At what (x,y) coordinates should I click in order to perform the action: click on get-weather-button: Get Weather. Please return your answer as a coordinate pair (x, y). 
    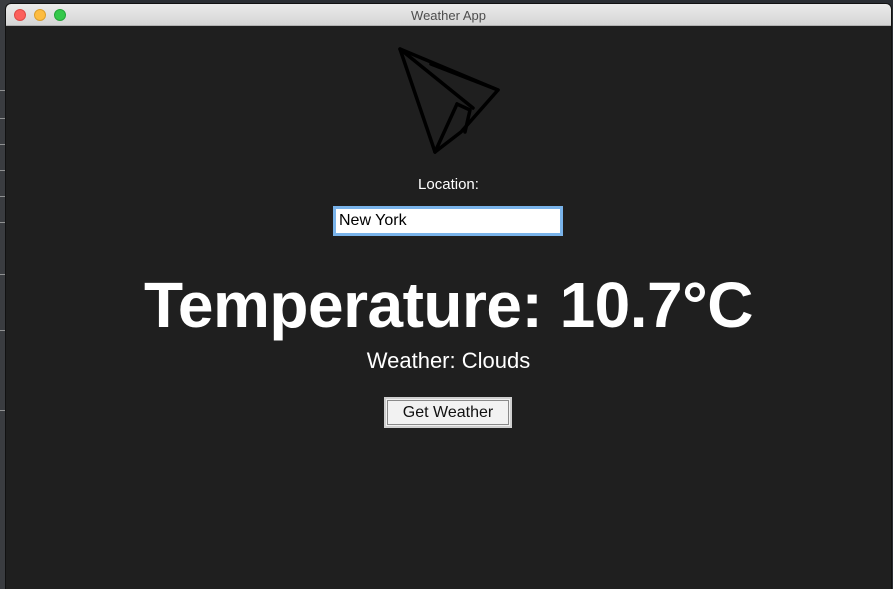
    Looking at the image, I should click on (448, 412).